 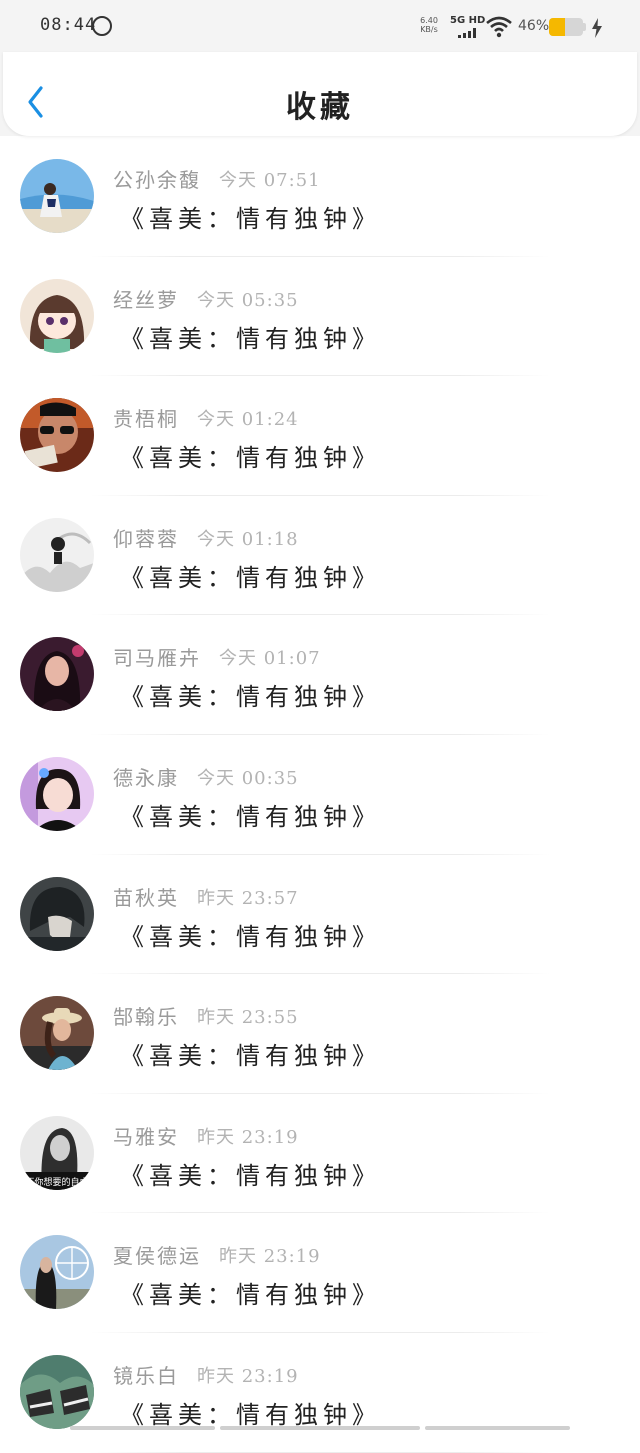 I want to click on item-author-name: 仰蓉蓉, so click(x=146, y=538).